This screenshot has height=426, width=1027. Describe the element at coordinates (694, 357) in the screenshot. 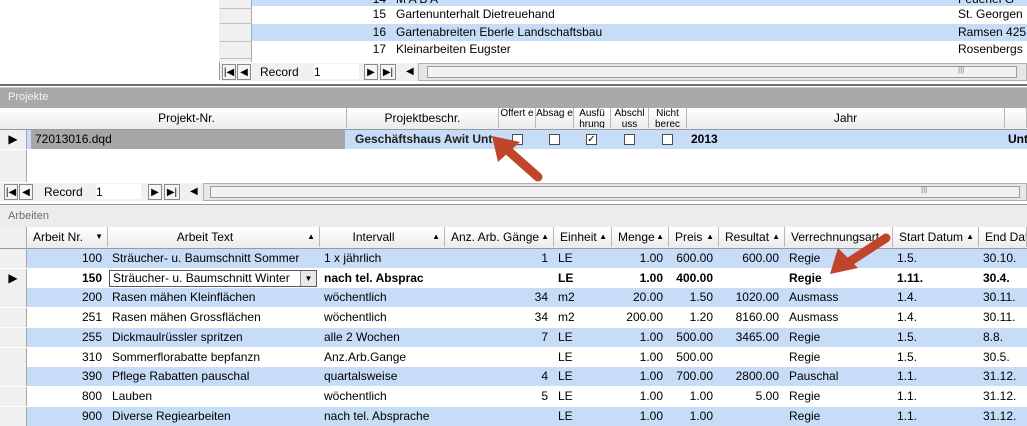

I see `cell-preis: 500.00` at that location.